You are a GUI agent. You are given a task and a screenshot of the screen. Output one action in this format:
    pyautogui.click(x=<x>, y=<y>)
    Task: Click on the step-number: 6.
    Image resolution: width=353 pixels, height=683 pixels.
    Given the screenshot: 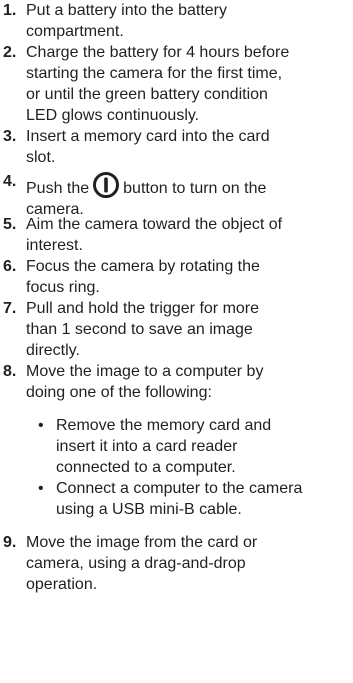 What is the action you would take?
    pyautogui.click(x=10, y=266)
    